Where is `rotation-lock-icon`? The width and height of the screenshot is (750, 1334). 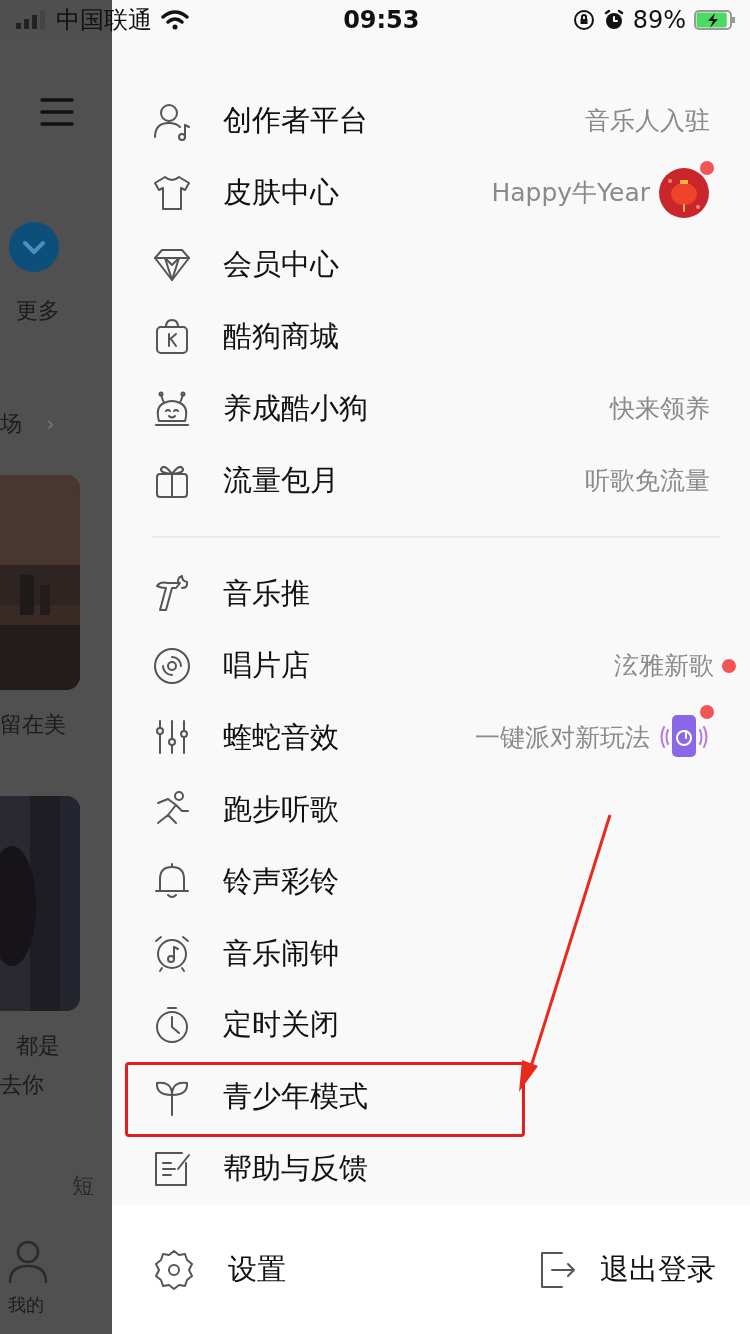 rotation-lock-icon is located at coordinates (583, 20).